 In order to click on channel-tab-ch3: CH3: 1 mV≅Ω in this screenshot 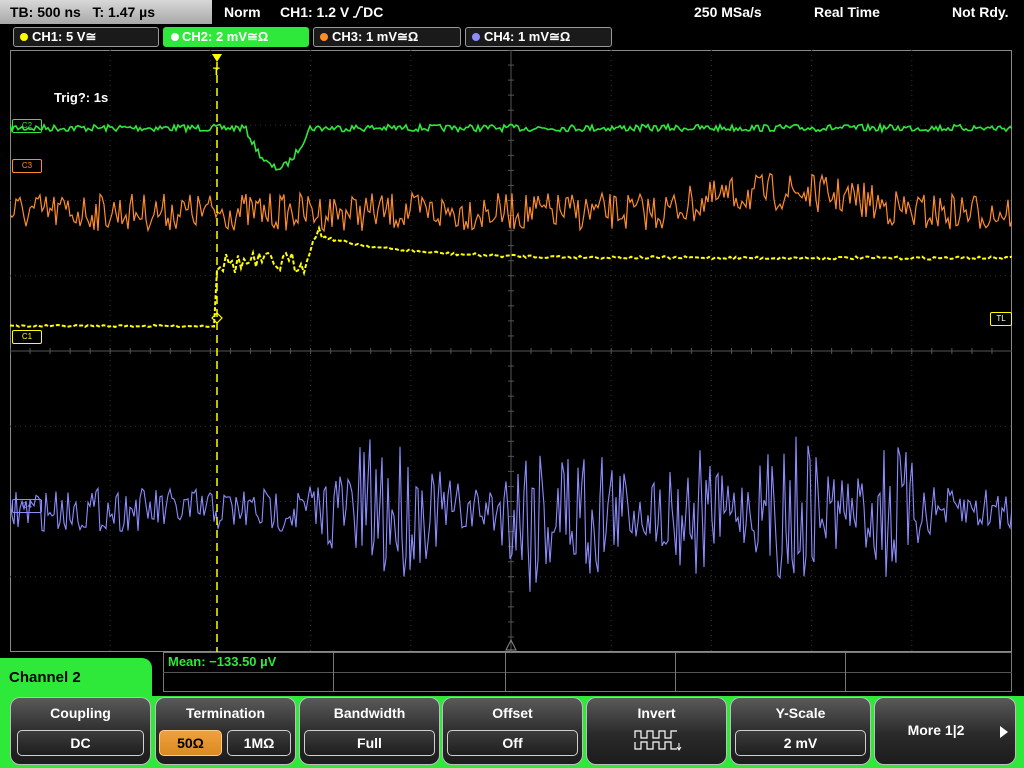, I will do `click(387, 37)`.